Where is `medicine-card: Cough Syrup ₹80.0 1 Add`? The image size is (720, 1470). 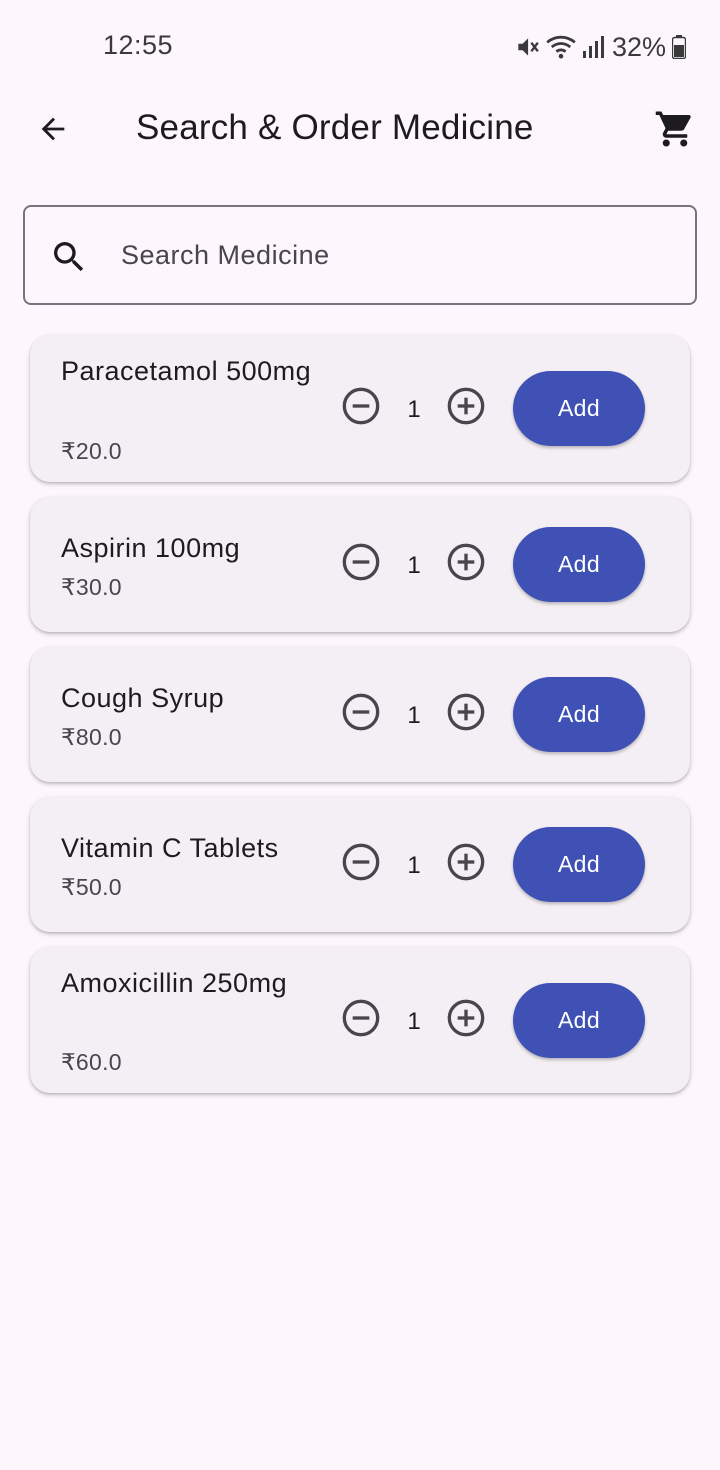 medicine-card: Cough Syrup ₹80.0 1 Add is located at coordinates (360, 714).